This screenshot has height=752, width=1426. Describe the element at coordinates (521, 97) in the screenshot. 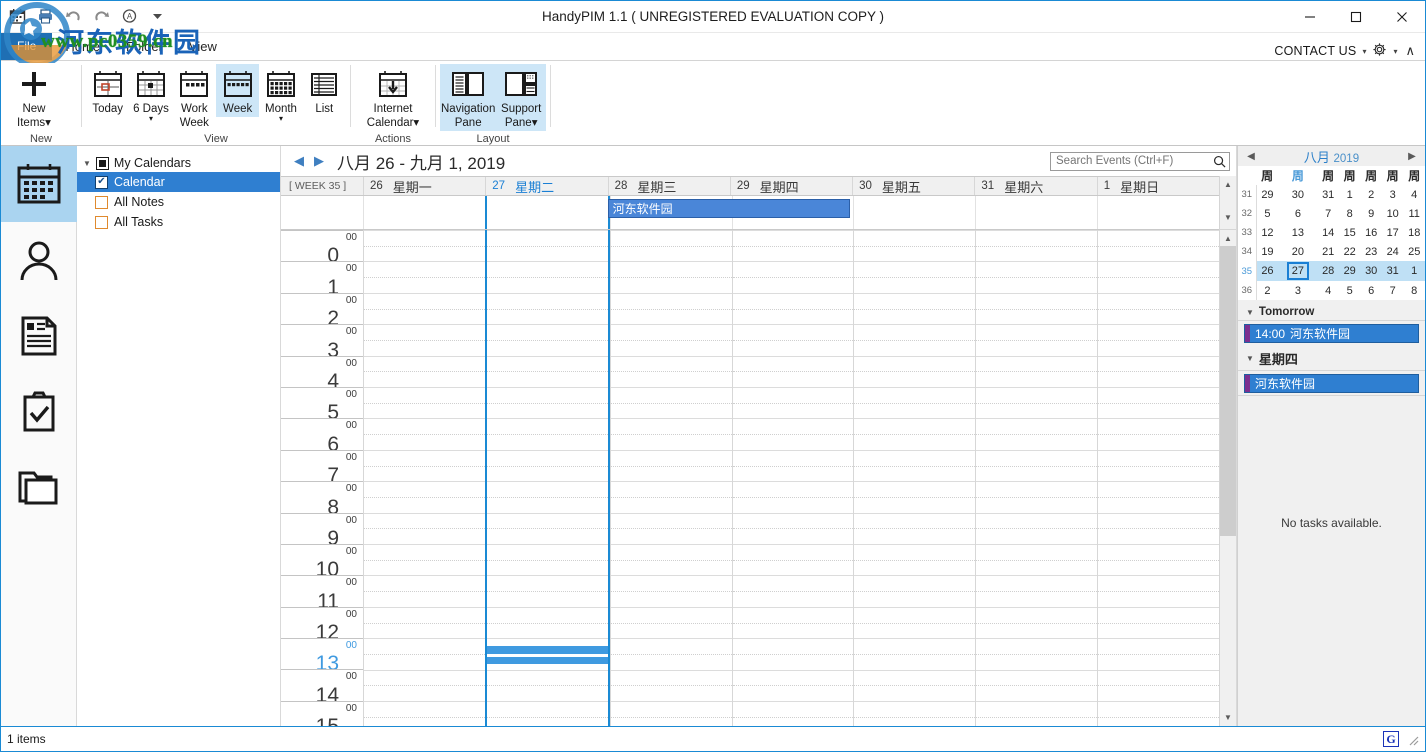

I see `support-pane-button: Support Pane▾` at that location.